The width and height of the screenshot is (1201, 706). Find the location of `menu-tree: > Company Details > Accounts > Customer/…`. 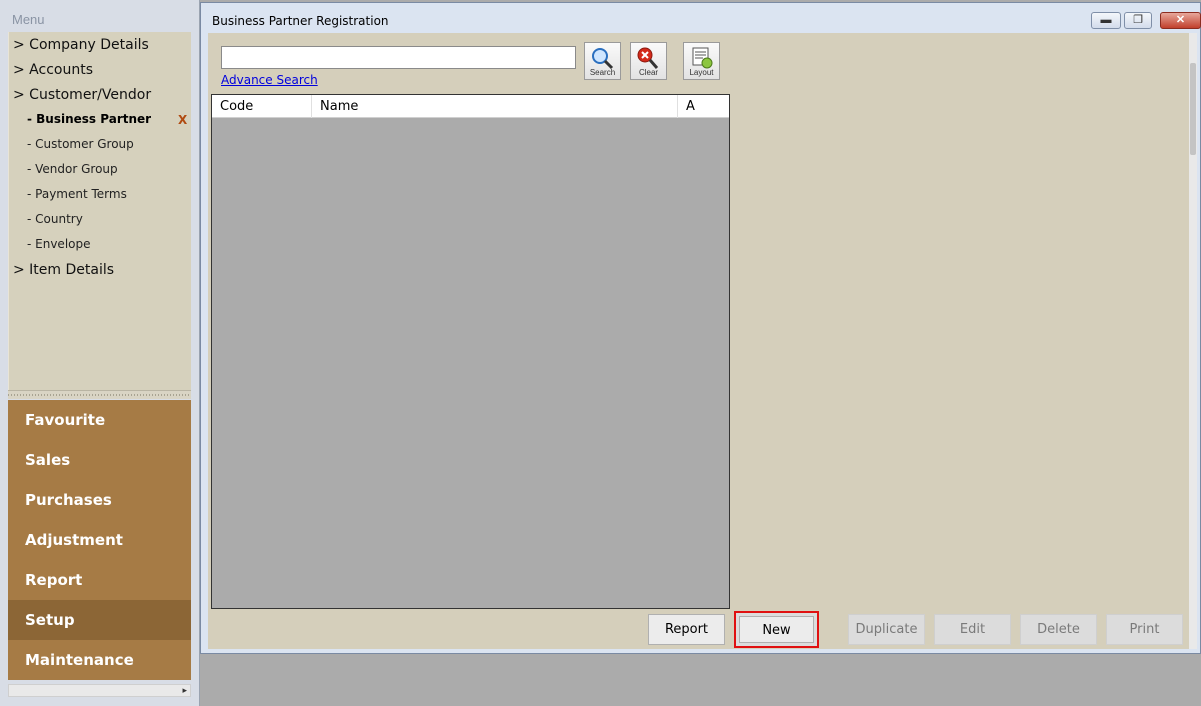

menu-tree: > Company Details > Accounts > Customer/… is located at coordinates (99, 211).